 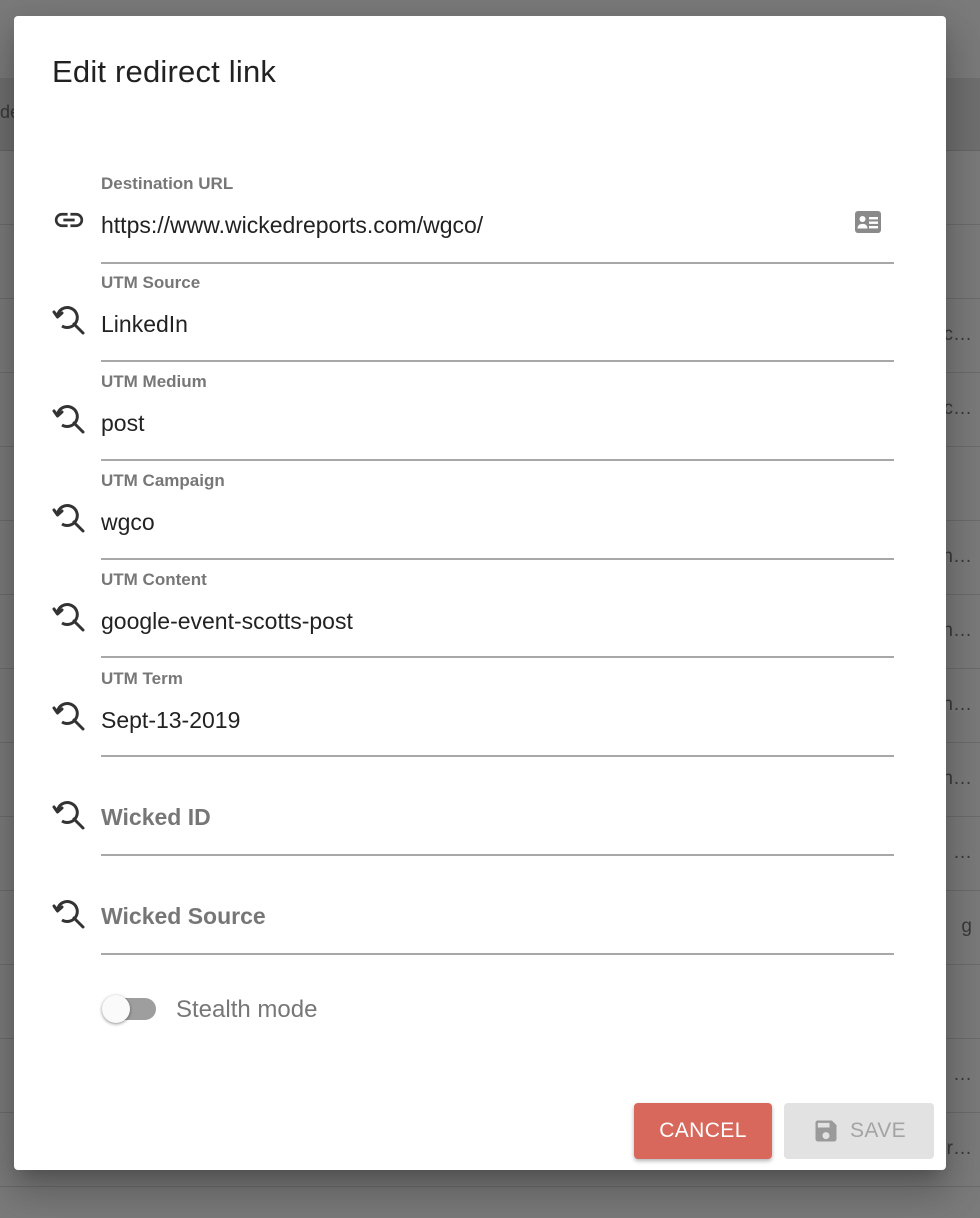 I want to click on destination-url-label: Destination URL, so click(x=167, y=183).